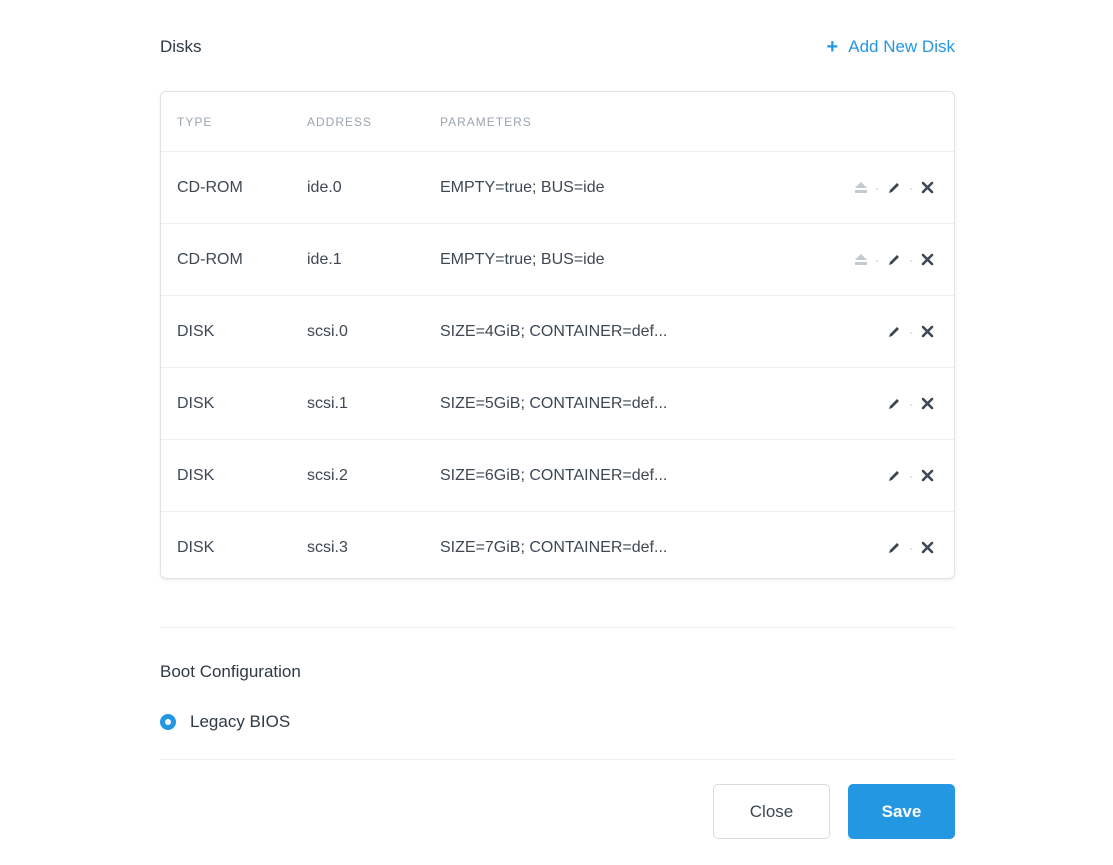  Describe the element at coordinates (195, 121) in the screenshot. I see `column-header-type: TYPE` at that location.